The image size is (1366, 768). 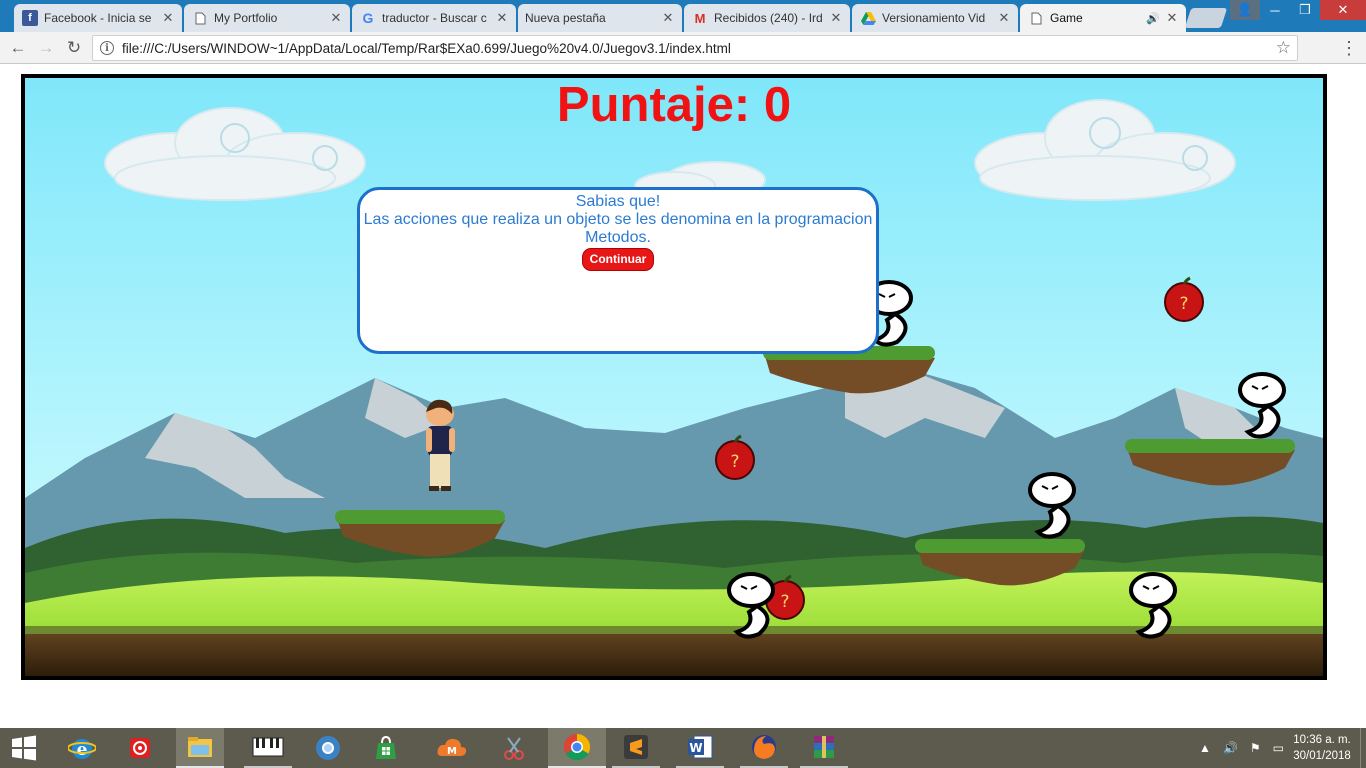 What do you see at coordinates (140, 748) in the screenshot?
I see `media-player-icon` at bounding box center [140, 748].